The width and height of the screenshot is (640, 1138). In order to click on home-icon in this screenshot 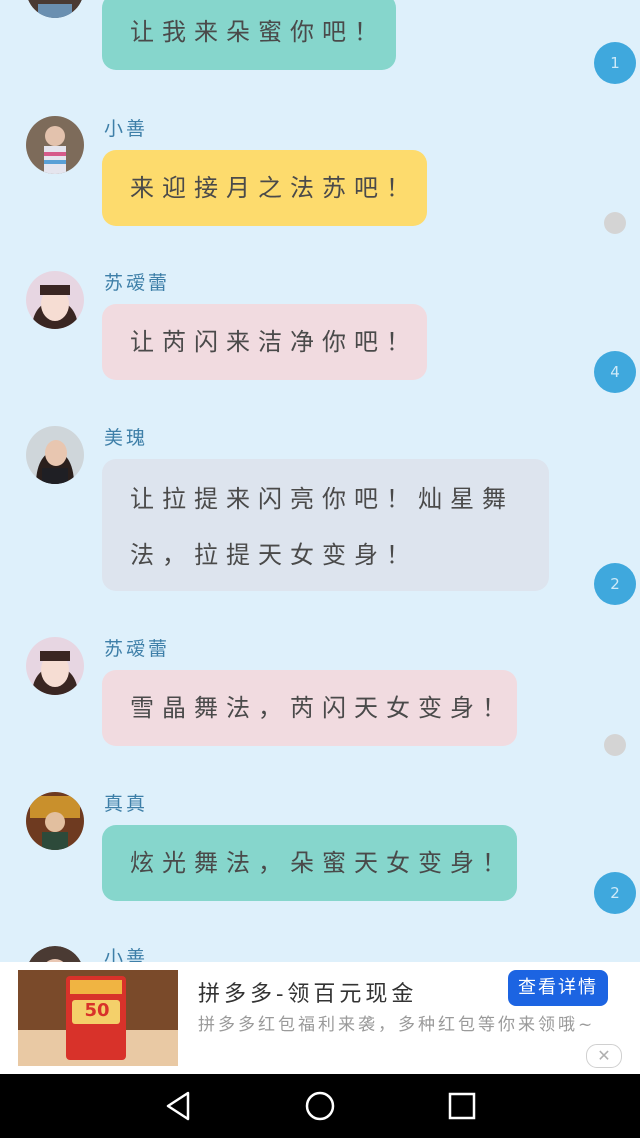, I will do `click(320, 1106)`.